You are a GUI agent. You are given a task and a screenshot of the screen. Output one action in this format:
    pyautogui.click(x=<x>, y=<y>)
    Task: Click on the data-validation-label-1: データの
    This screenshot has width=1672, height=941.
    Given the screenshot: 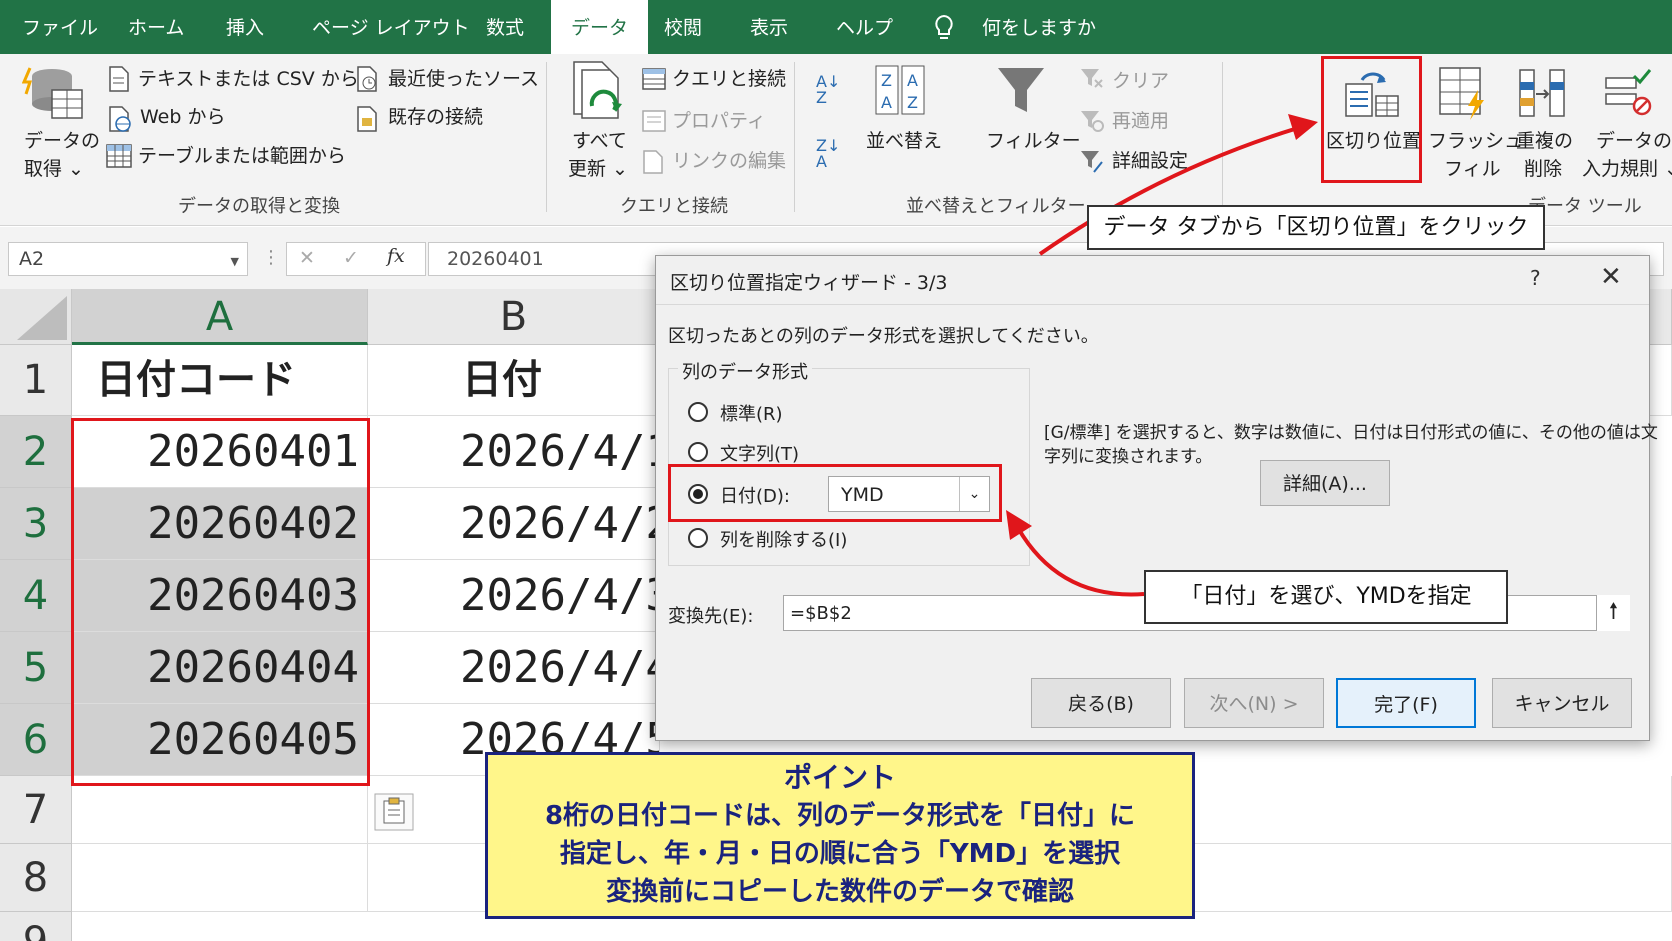 What is the action you would take?
    pyautogui.click(x=1634, y=139)
    